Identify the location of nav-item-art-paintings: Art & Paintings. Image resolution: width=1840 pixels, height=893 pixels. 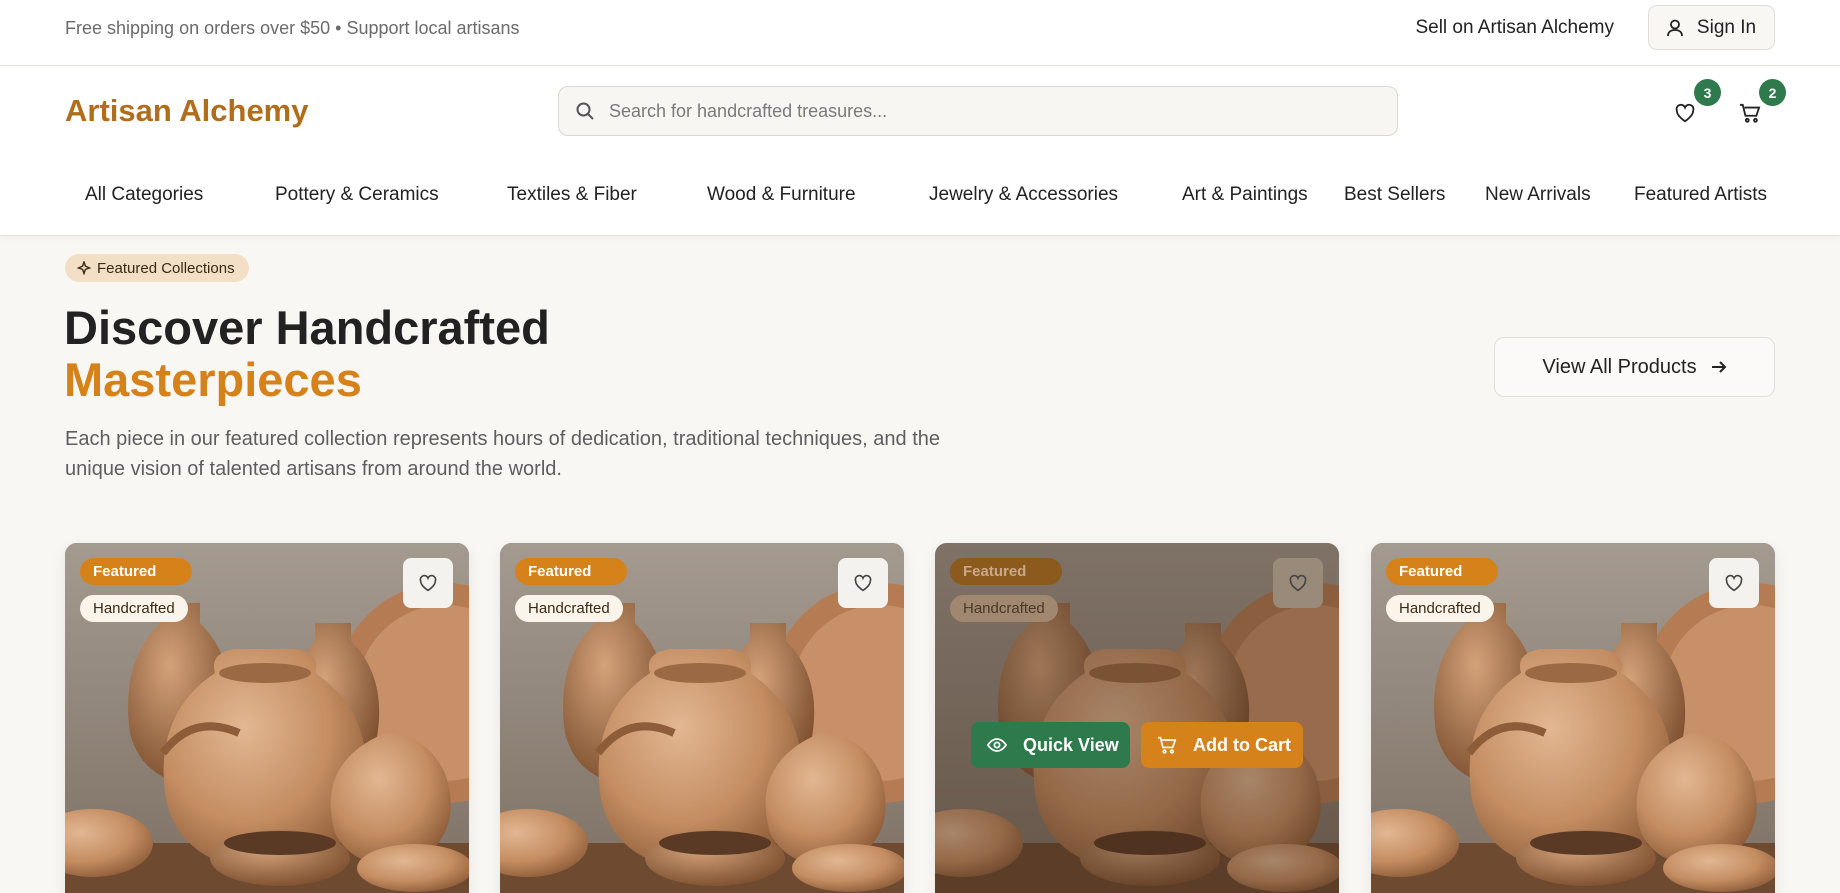
(1245, 195).